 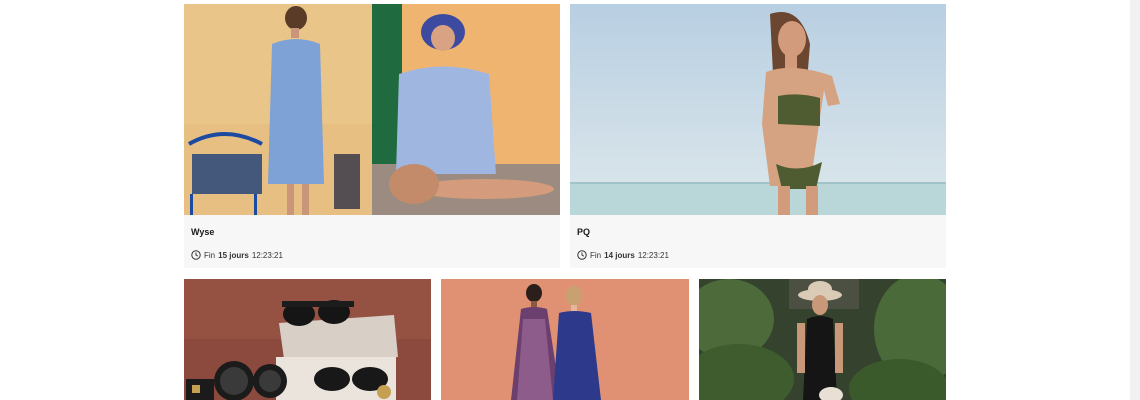 What do you see at coordinates (203, 232) in the screenshot?
I see `sale-brand-title: Wyse` at bounding box center [203, 232].